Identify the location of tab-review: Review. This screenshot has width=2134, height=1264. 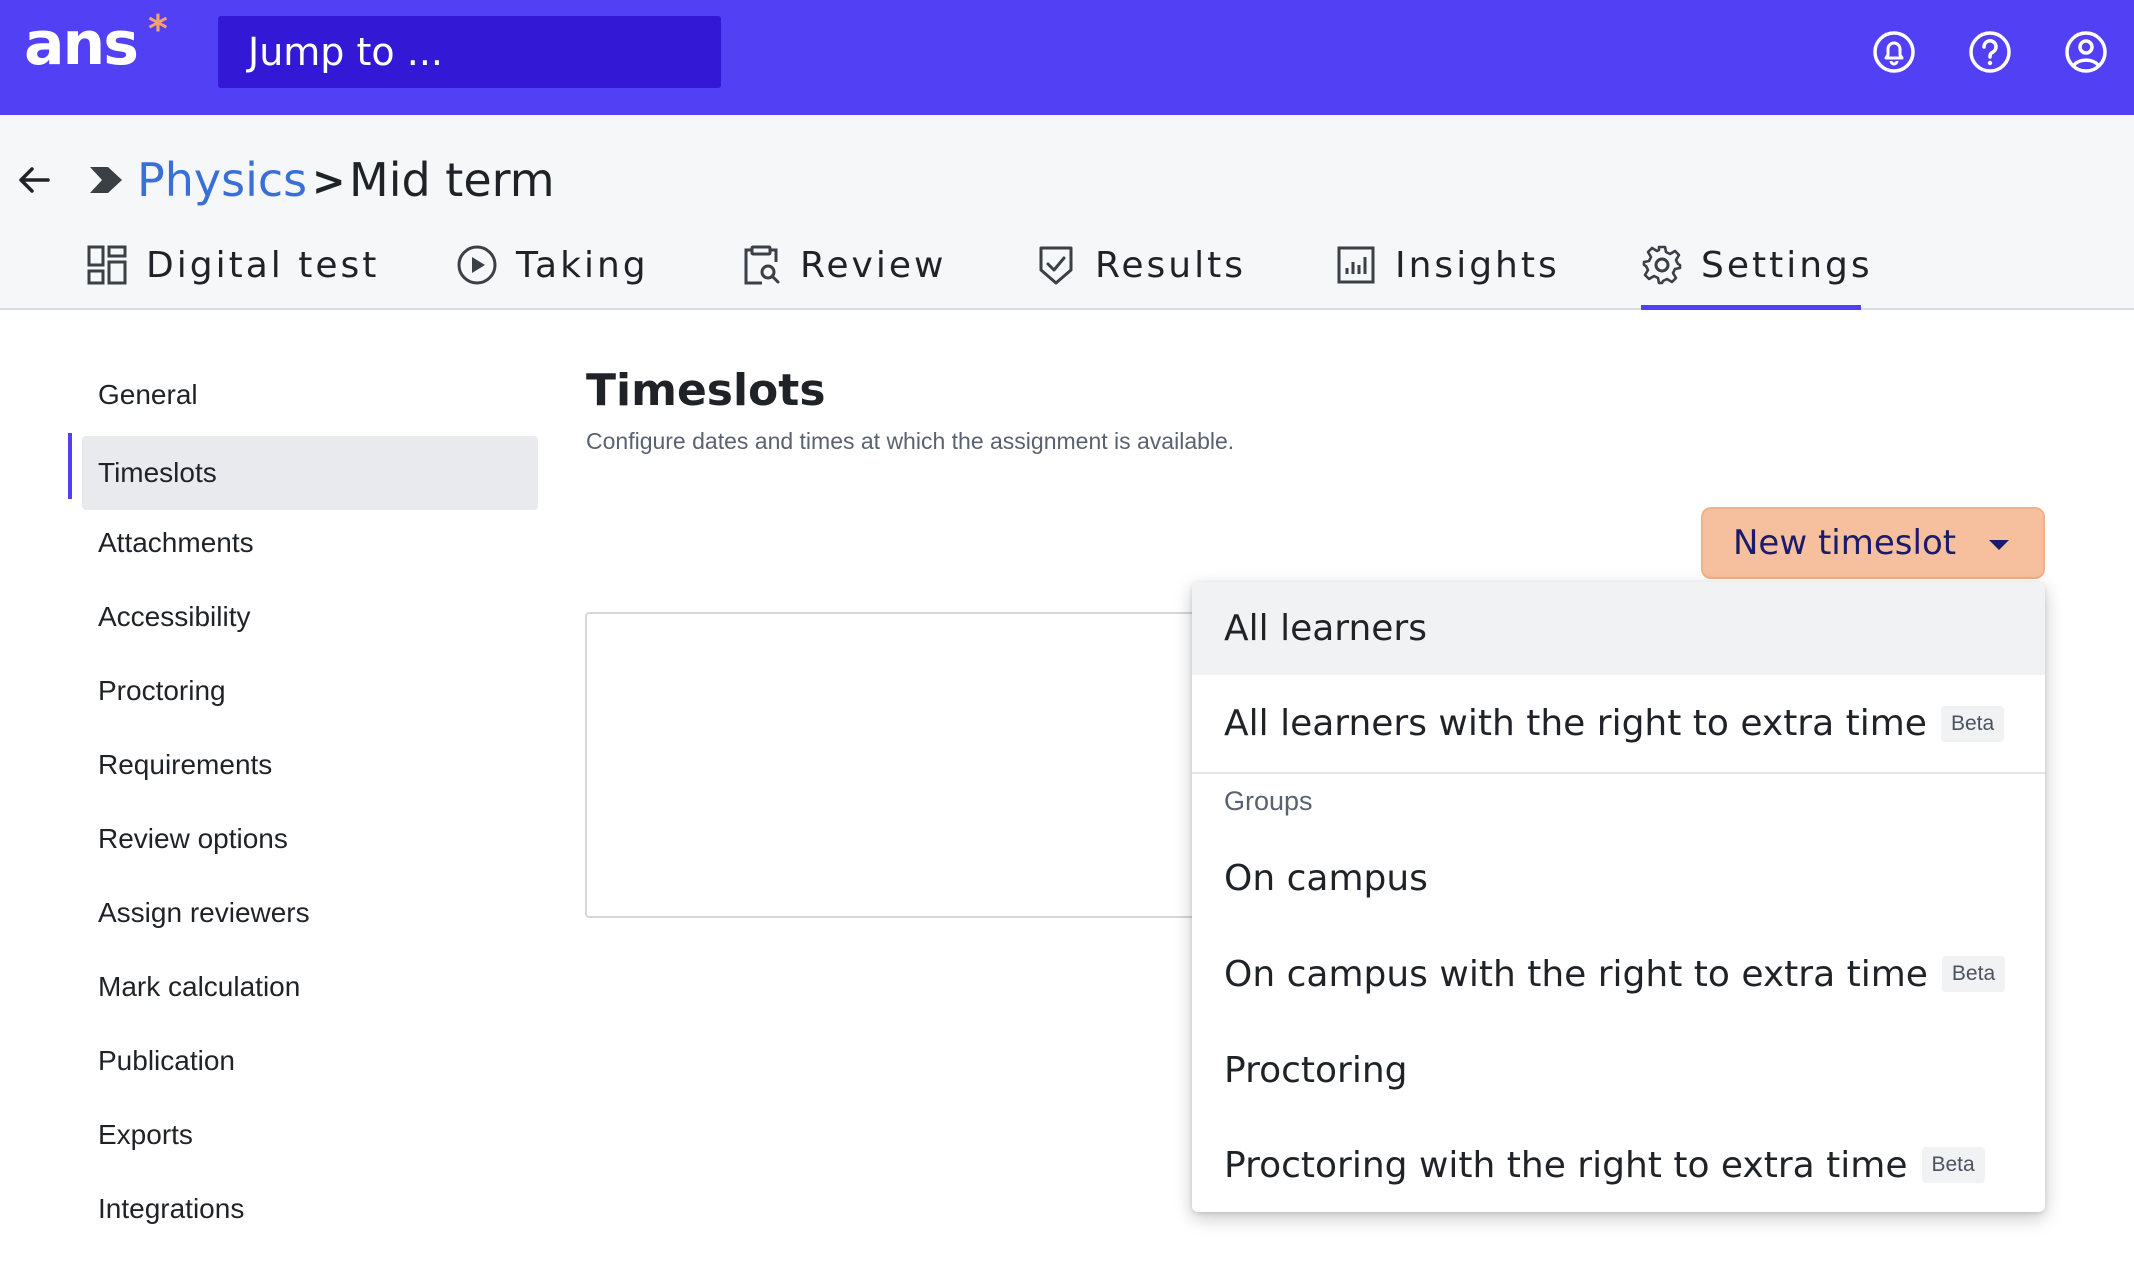
(843, 270).